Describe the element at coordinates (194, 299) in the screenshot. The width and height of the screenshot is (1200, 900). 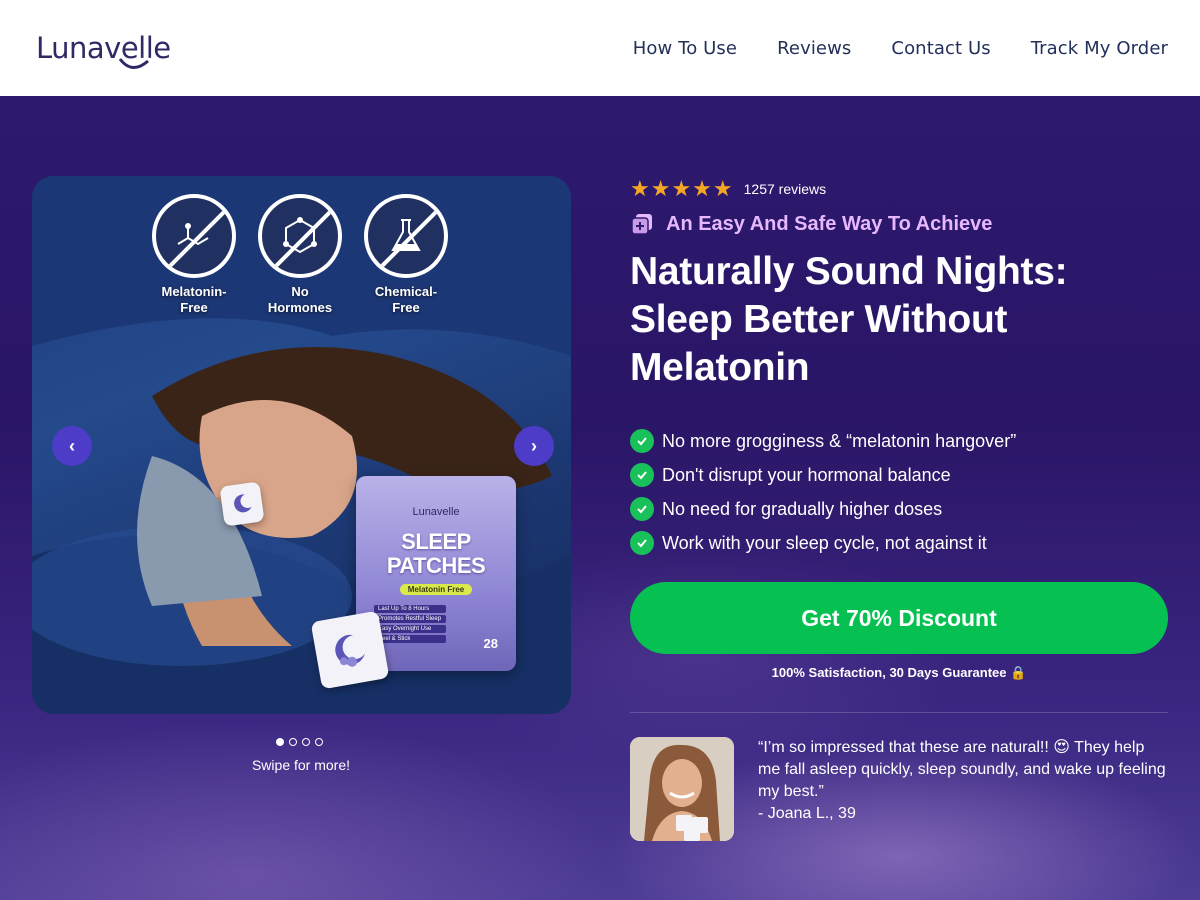
I see `badge-label: Melatonin- Free` at that location.